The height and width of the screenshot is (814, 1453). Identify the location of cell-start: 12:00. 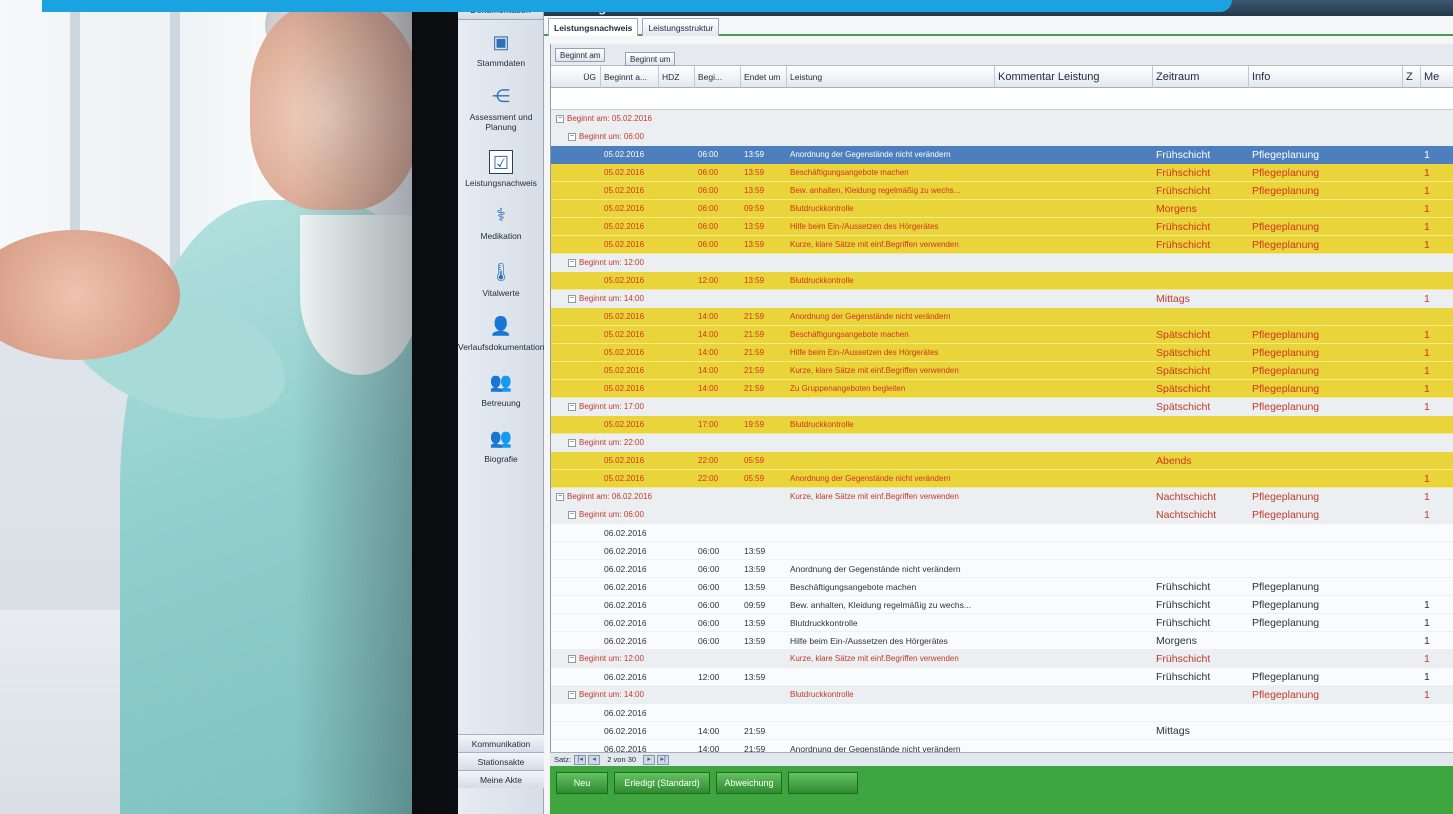
(708, 280).